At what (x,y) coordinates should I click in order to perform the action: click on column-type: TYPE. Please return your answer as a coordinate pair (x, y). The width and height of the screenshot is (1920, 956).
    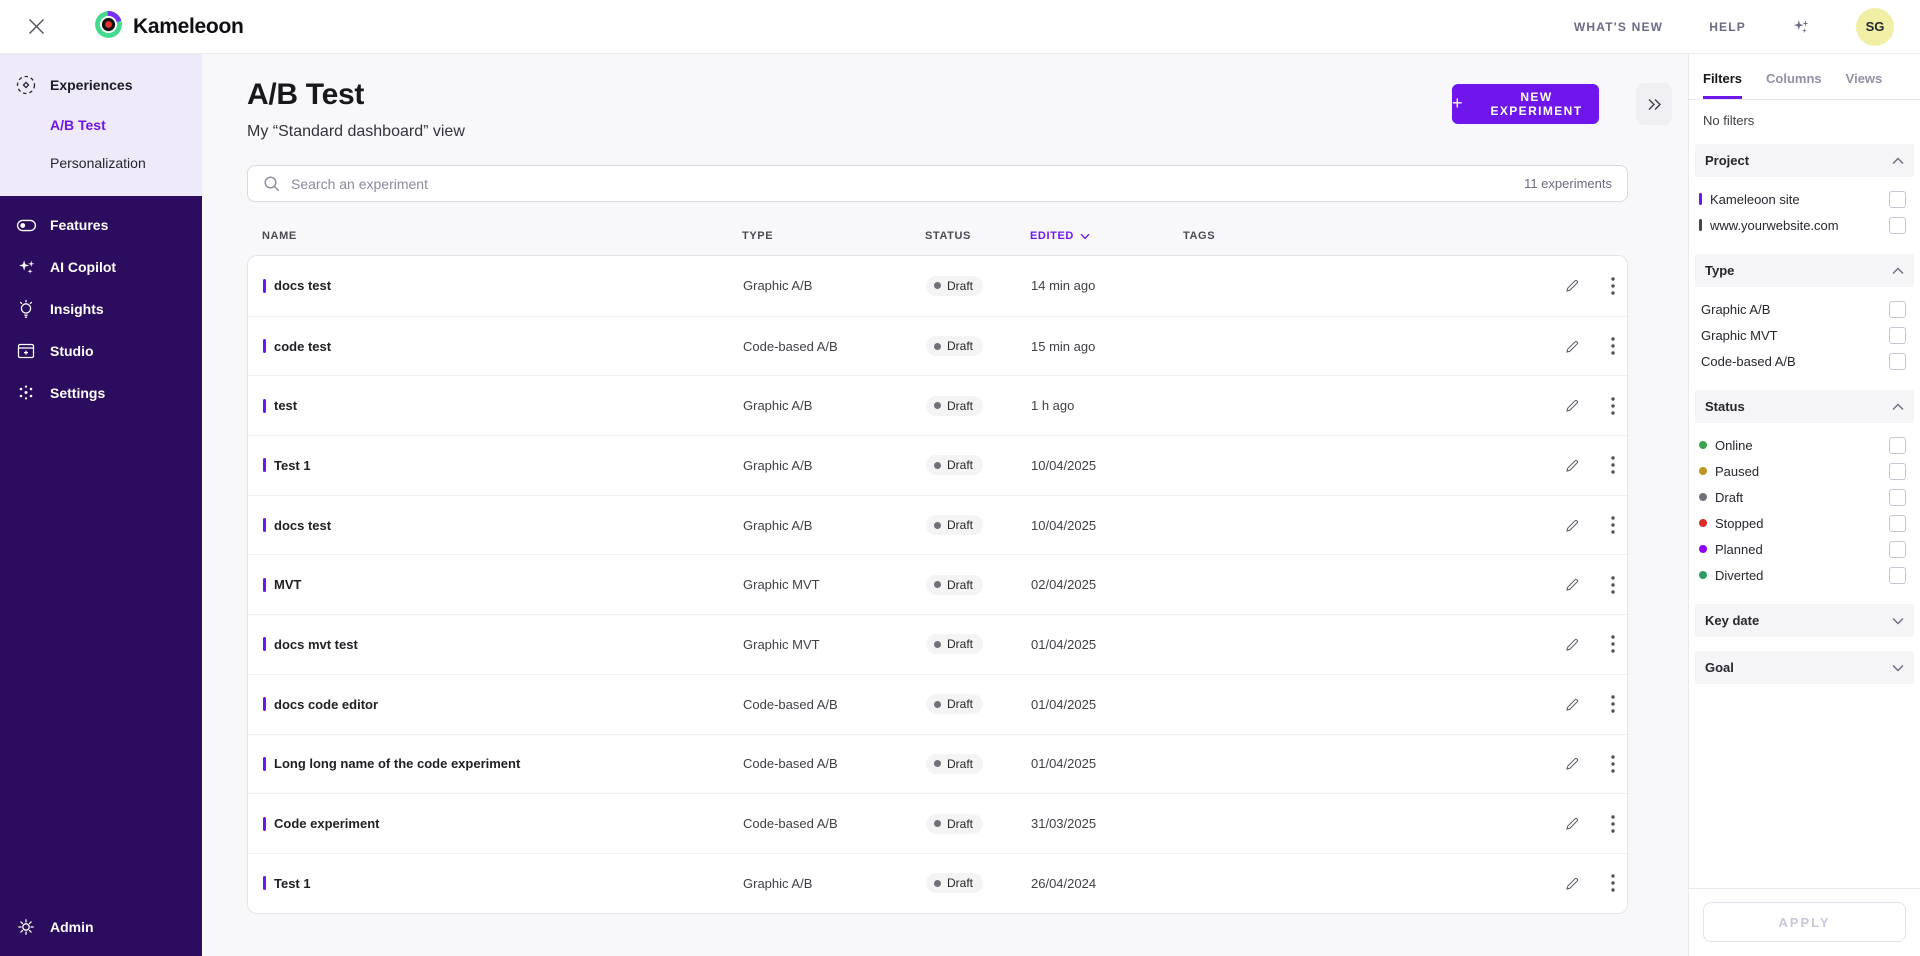
    Looking at the image, I should click on (833, 236).